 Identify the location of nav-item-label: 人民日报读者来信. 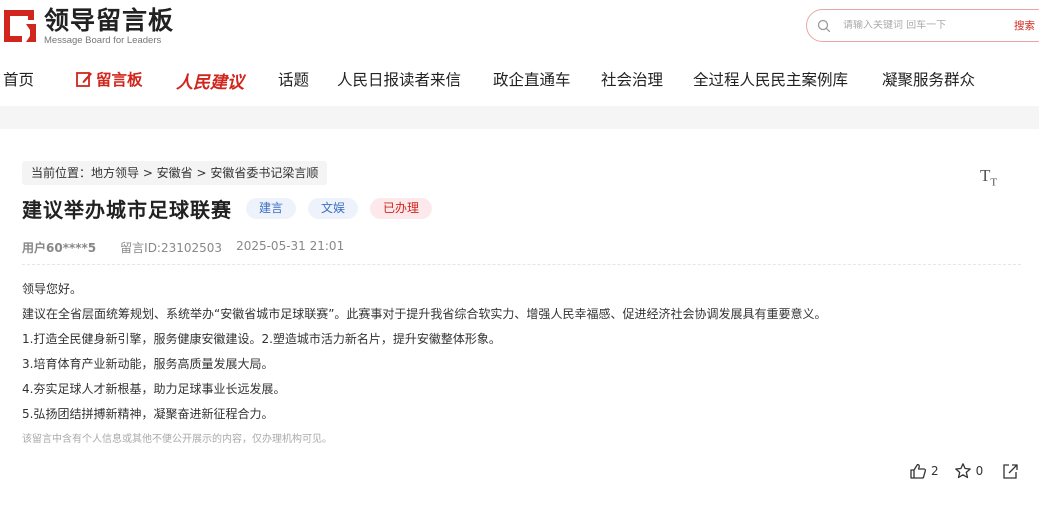
(399, 80).